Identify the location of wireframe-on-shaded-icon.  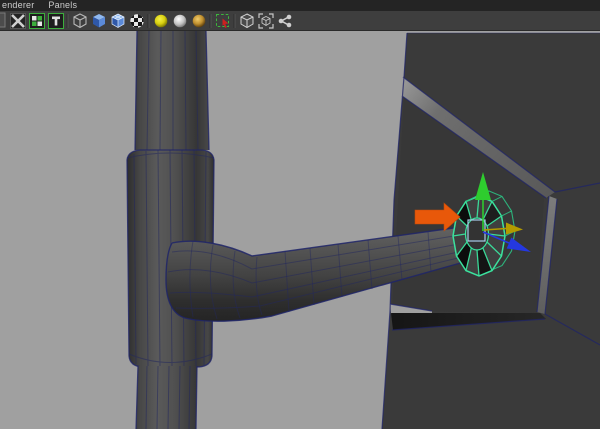
(117, 20).